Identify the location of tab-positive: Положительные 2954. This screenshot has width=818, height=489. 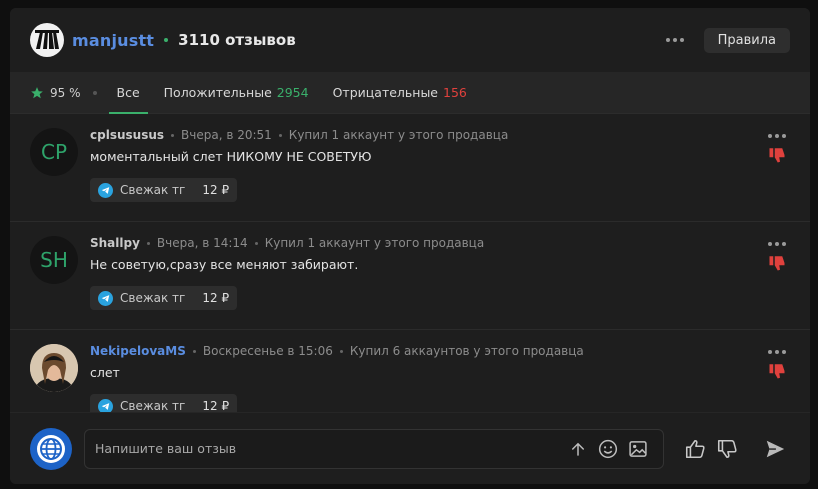
(236, 93).